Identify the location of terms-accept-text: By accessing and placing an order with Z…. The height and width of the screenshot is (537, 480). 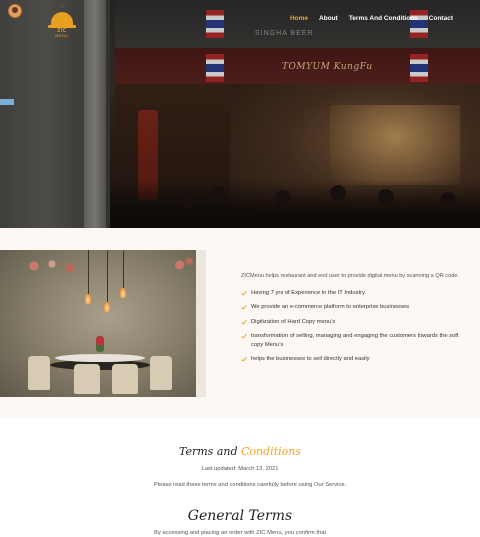
(240, 533).